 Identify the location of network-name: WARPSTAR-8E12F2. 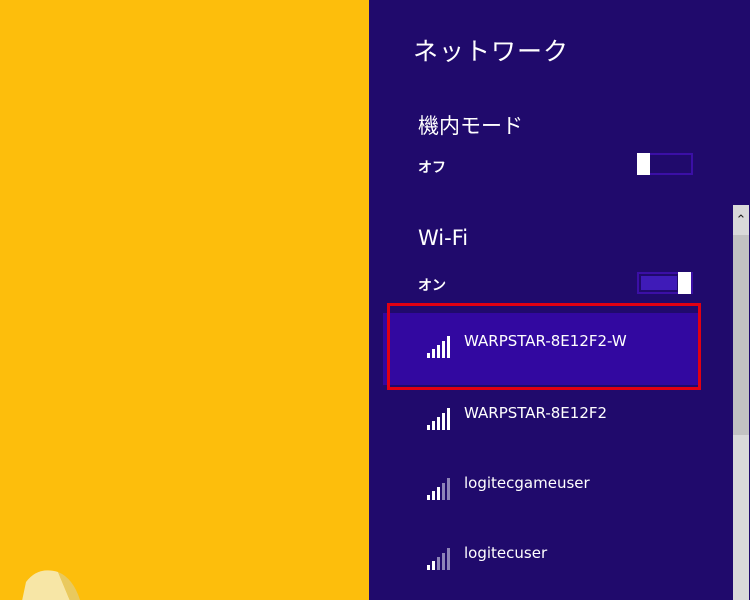
(536, 413).